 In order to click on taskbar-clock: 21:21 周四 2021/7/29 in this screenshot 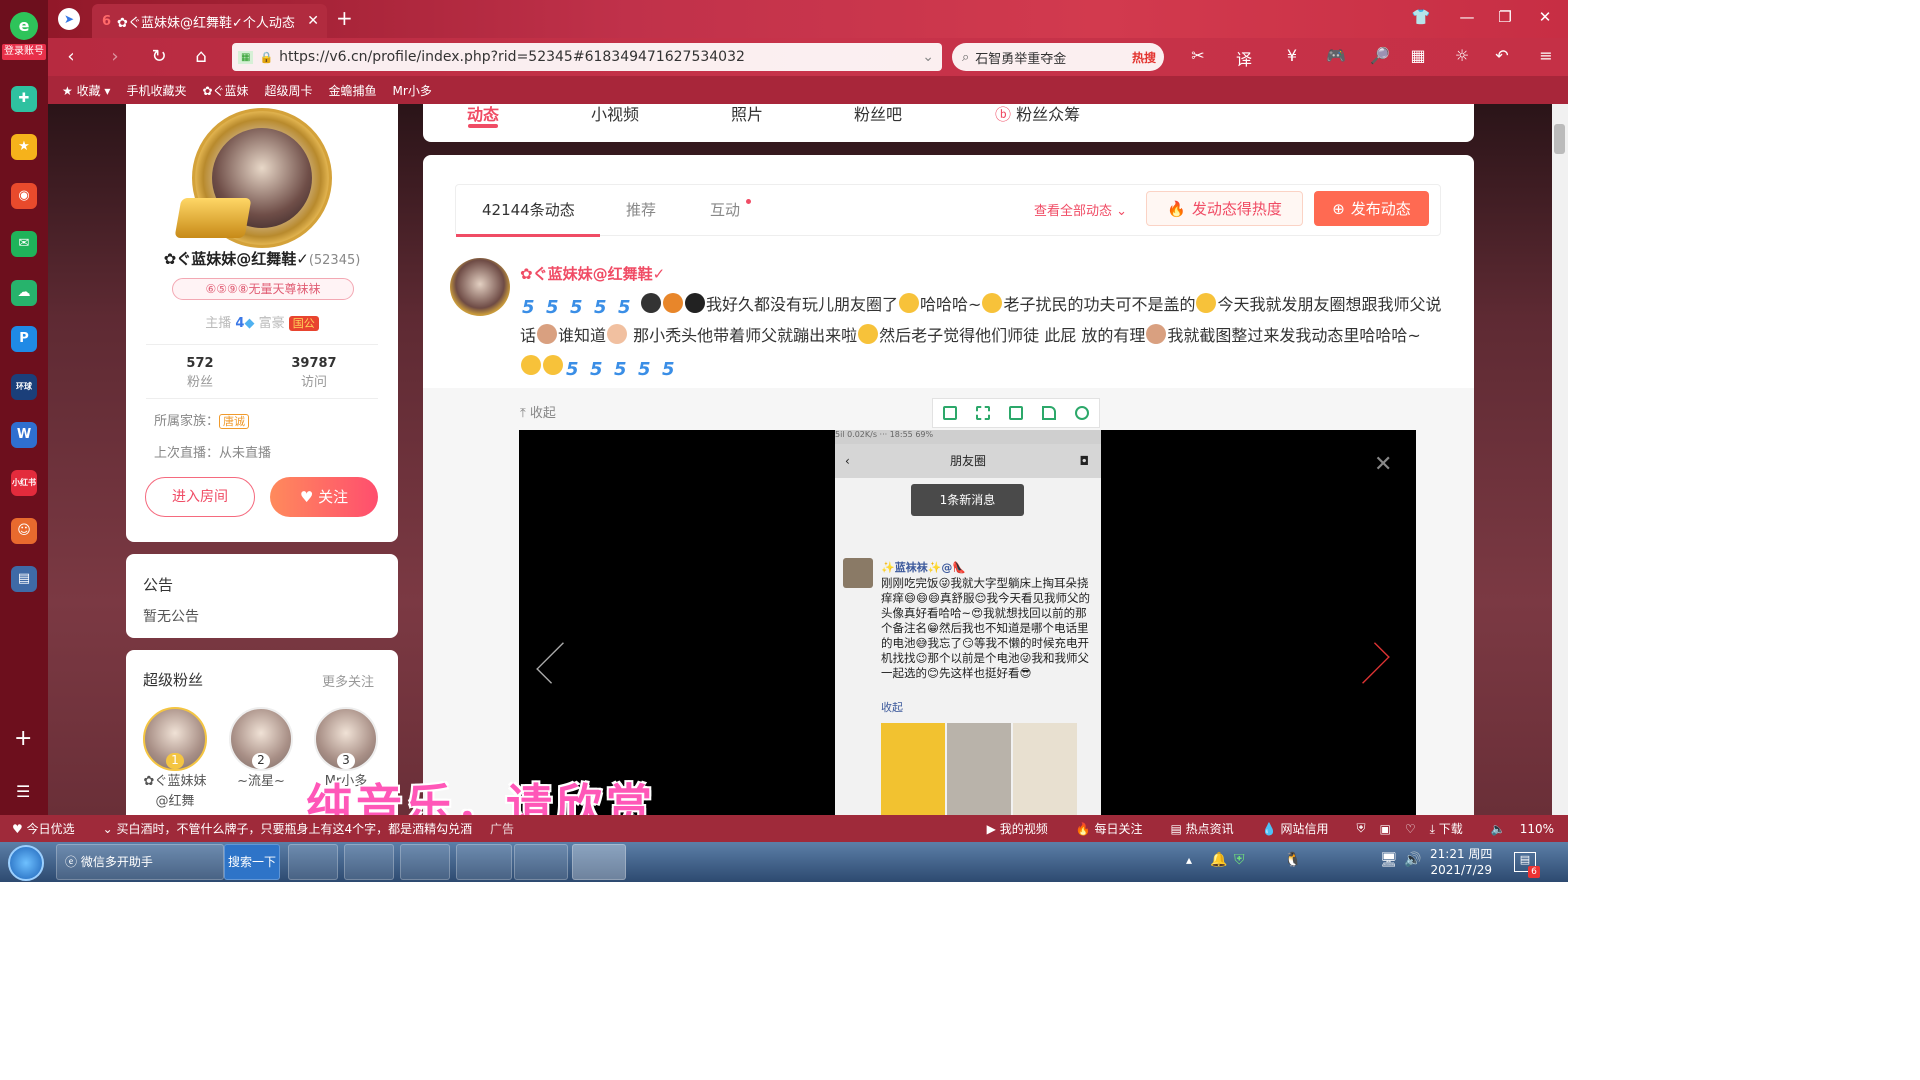, I will do `click(1461, 862)`.